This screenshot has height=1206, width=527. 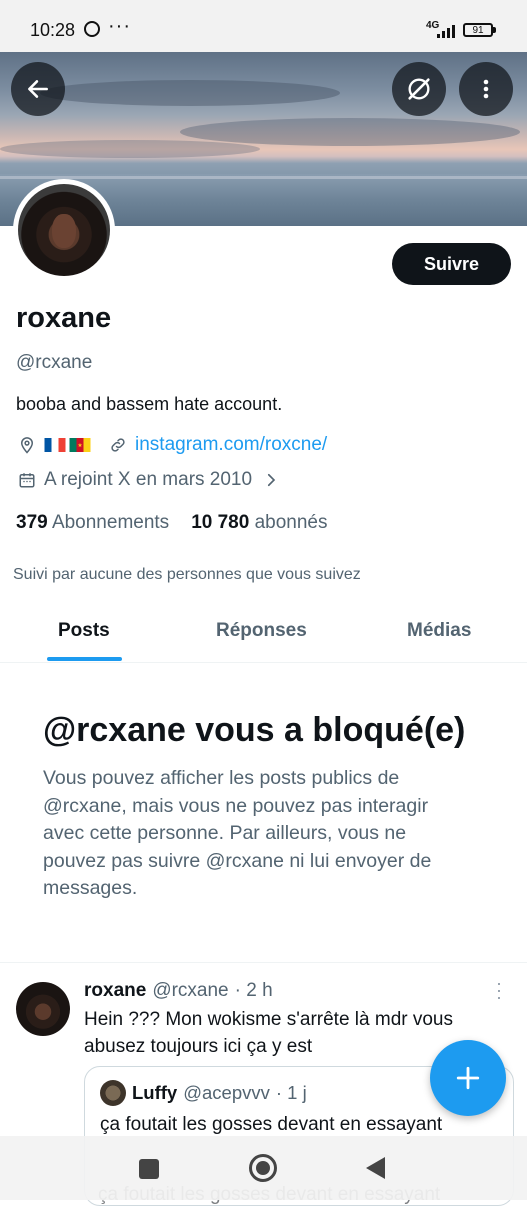 I want to click on location-row: instagram.com/roxcne/, so click(x=172, y=445).